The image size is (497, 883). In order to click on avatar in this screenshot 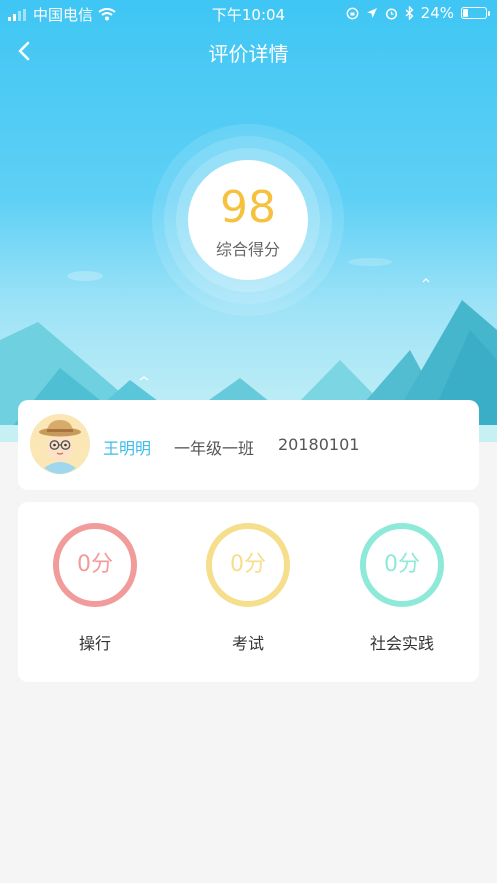, I will do `click(60, 444)`.